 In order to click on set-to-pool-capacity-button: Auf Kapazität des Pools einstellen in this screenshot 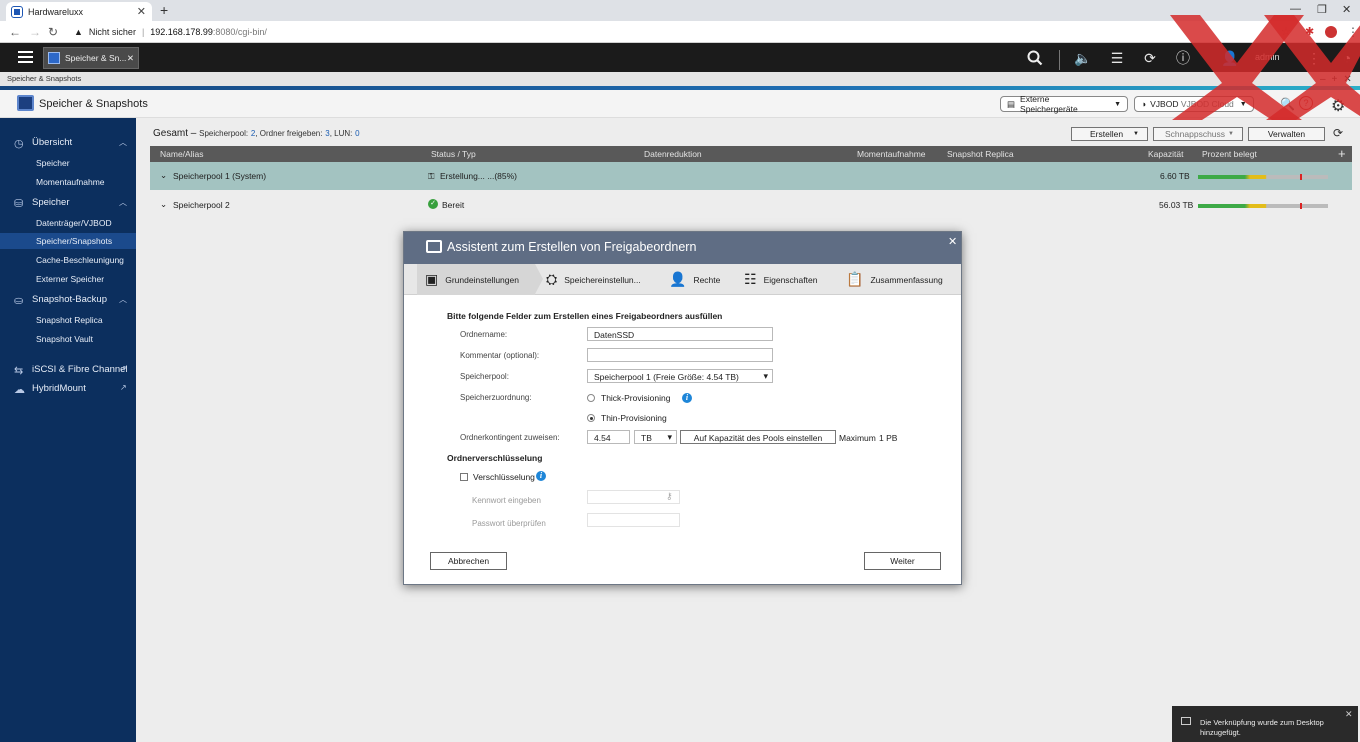, I will do `click(758, 437)`.